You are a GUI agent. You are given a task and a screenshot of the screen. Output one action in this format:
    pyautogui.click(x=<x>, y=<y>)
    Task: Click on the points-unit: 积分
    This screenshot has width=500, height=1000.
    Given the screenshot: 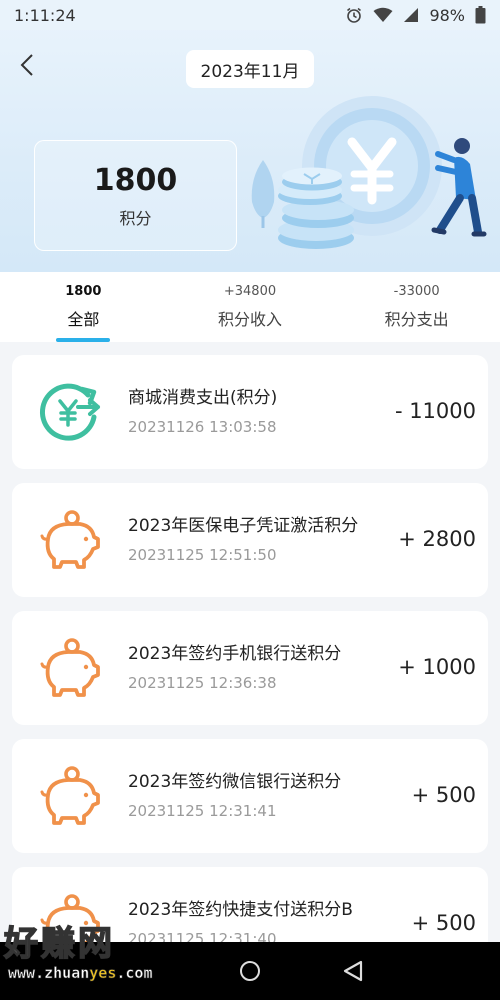 What is the action you would take?
    pyautogui.click(x=135, y=218)
    